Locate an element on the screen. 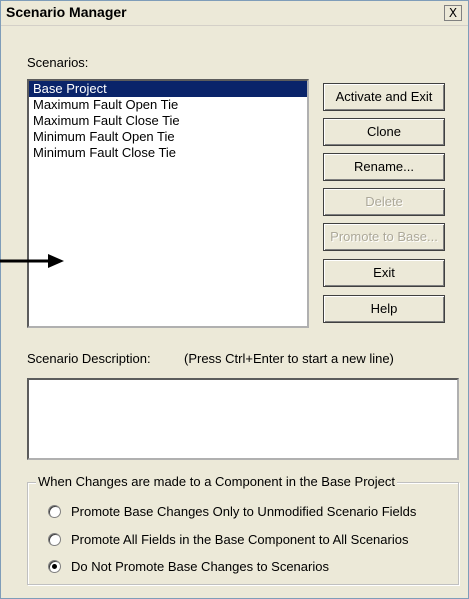  scenario-description-field is located at coordinates (243, 419).